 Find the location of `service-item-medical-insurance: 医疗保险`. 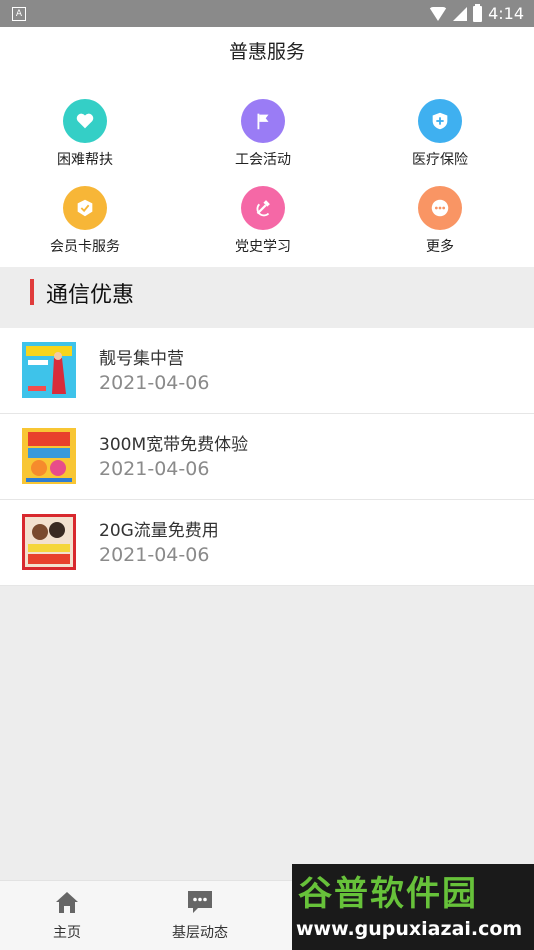

service-item-medical-insurance: 医疗保险 is located at coordinates (440, 134).